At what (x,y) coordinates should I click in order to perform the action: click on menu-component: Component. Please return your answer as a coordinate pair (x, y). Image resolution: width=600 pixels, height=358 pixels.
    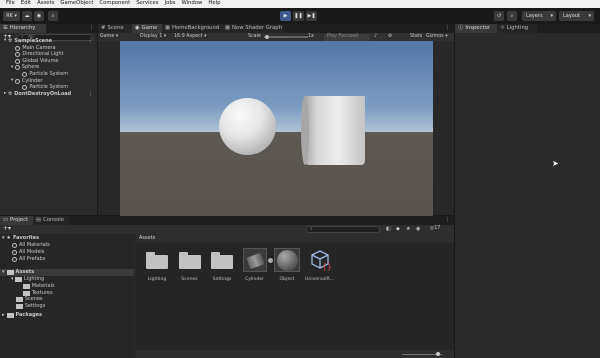
    Looking at the image, I should click on (114, 4).